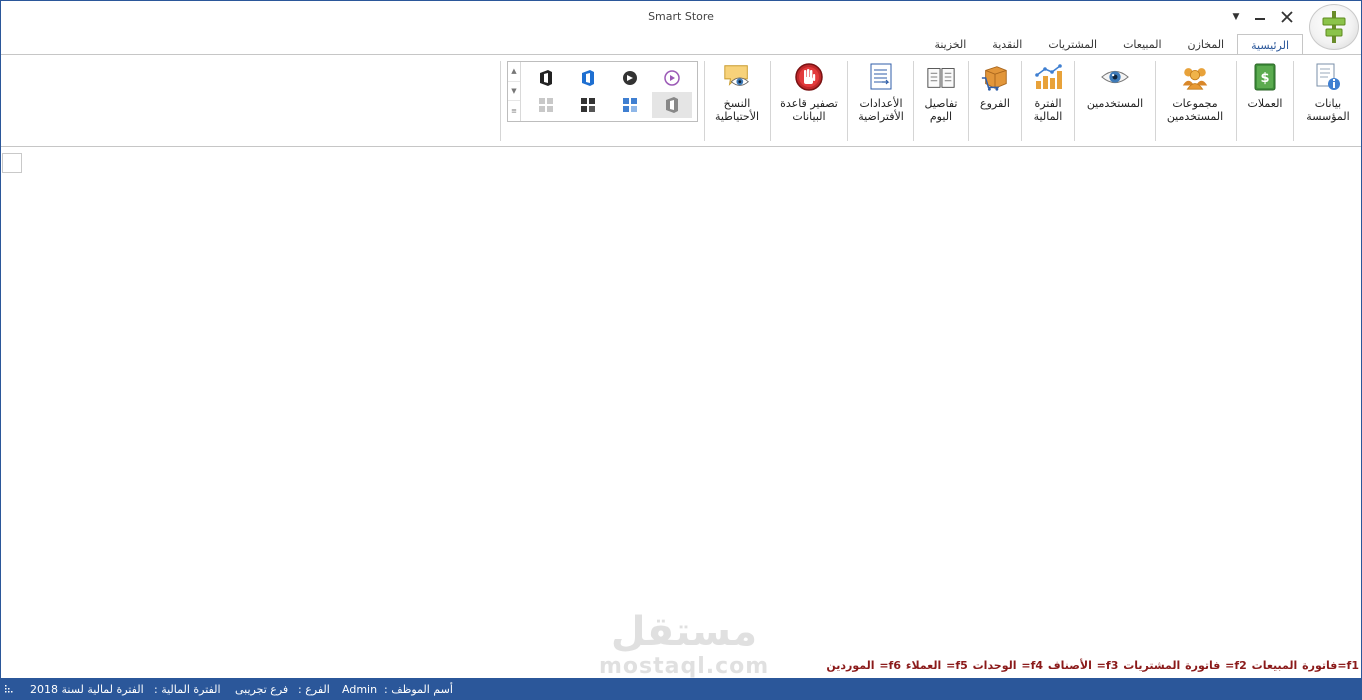  I want to click on day-details-label: تفاصيل اليوم, so click(941, 110).